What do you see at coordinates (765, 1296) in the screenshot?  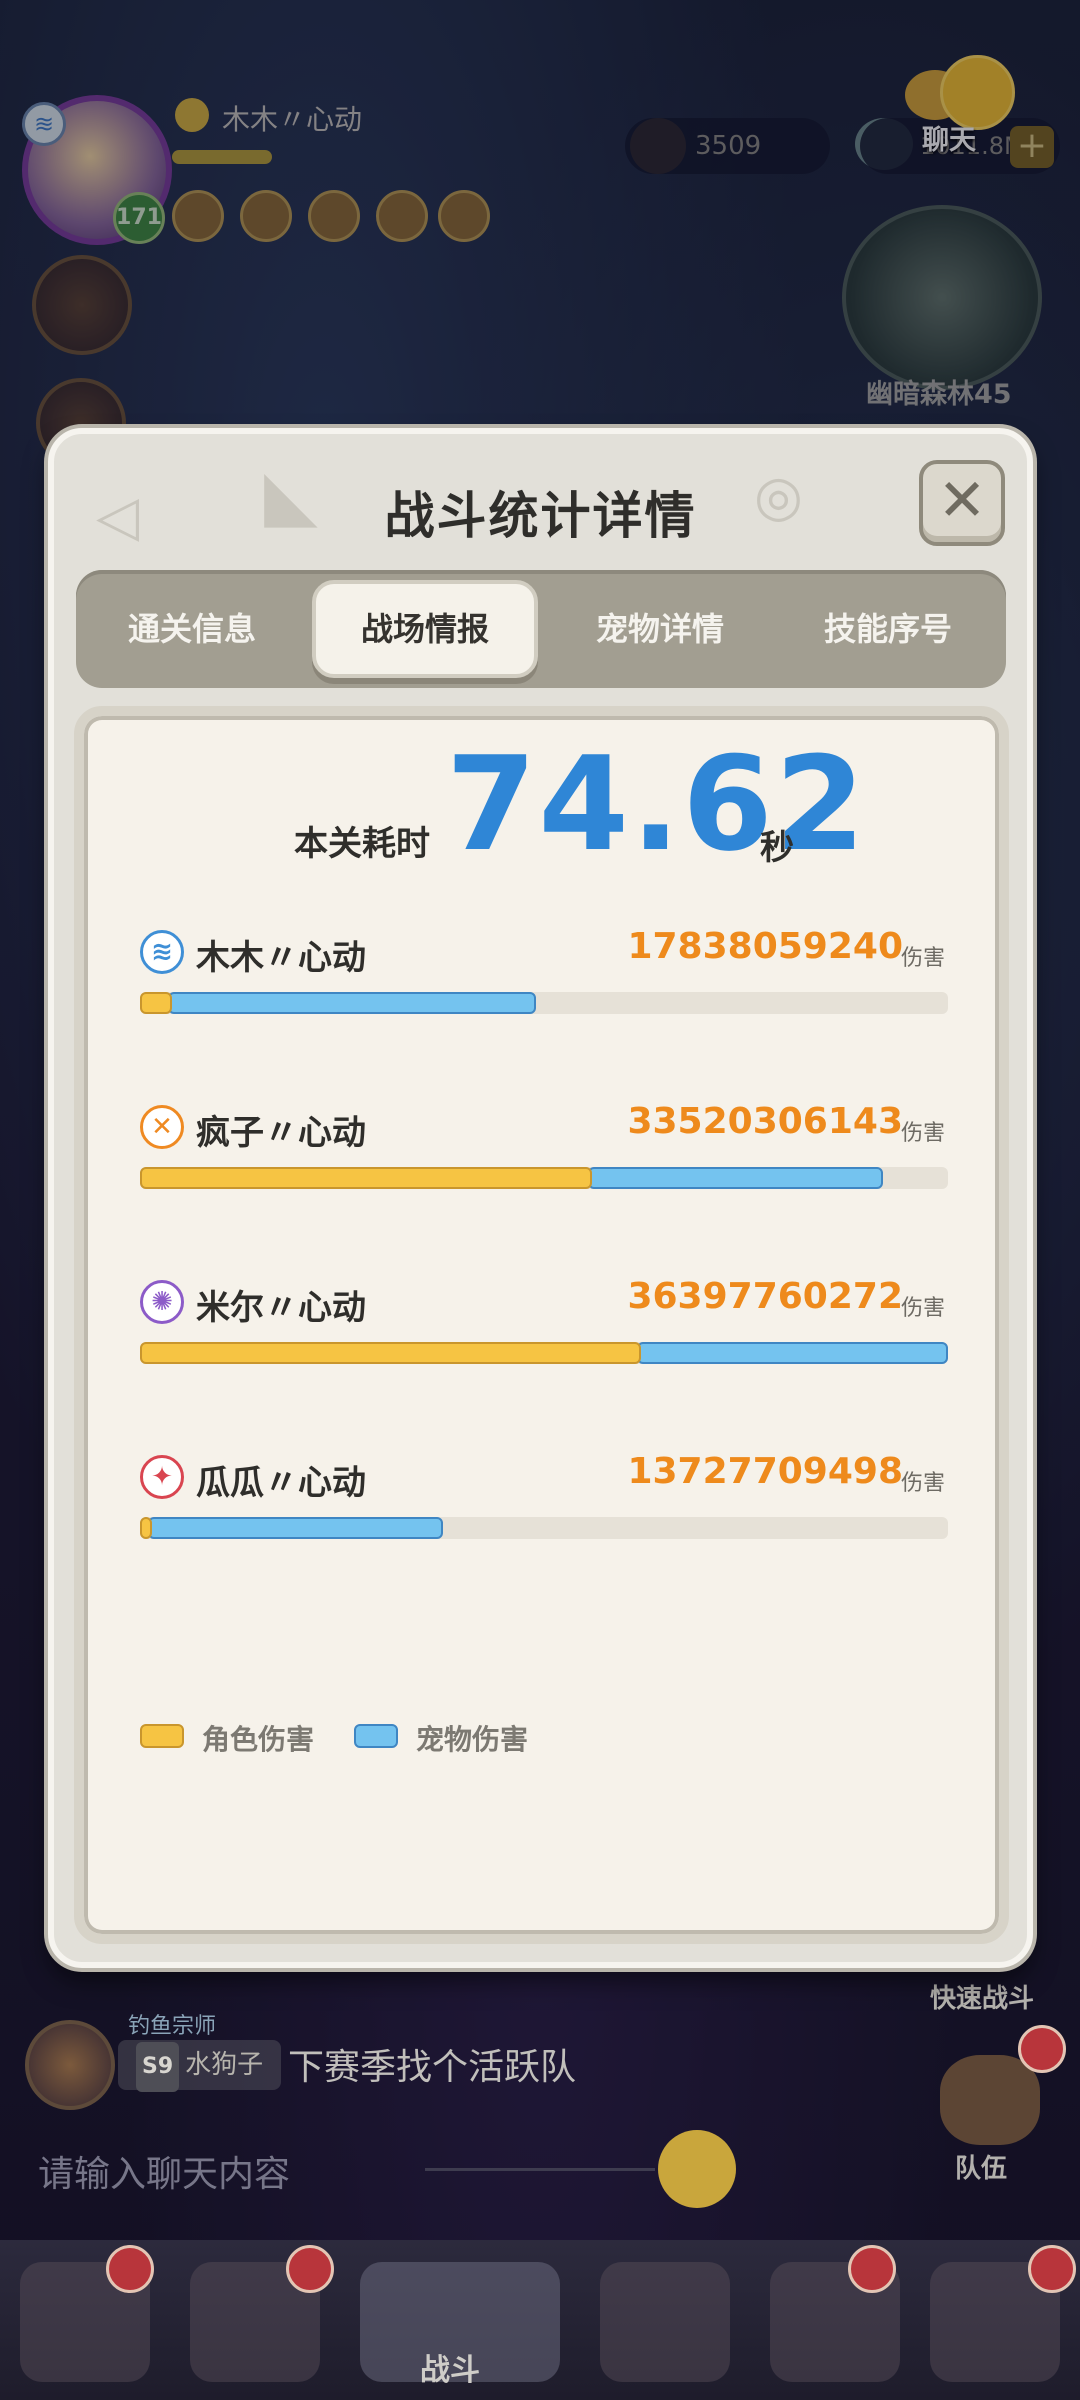 I see `damage-value: 36397760272` at bounding box center [765, 1296].